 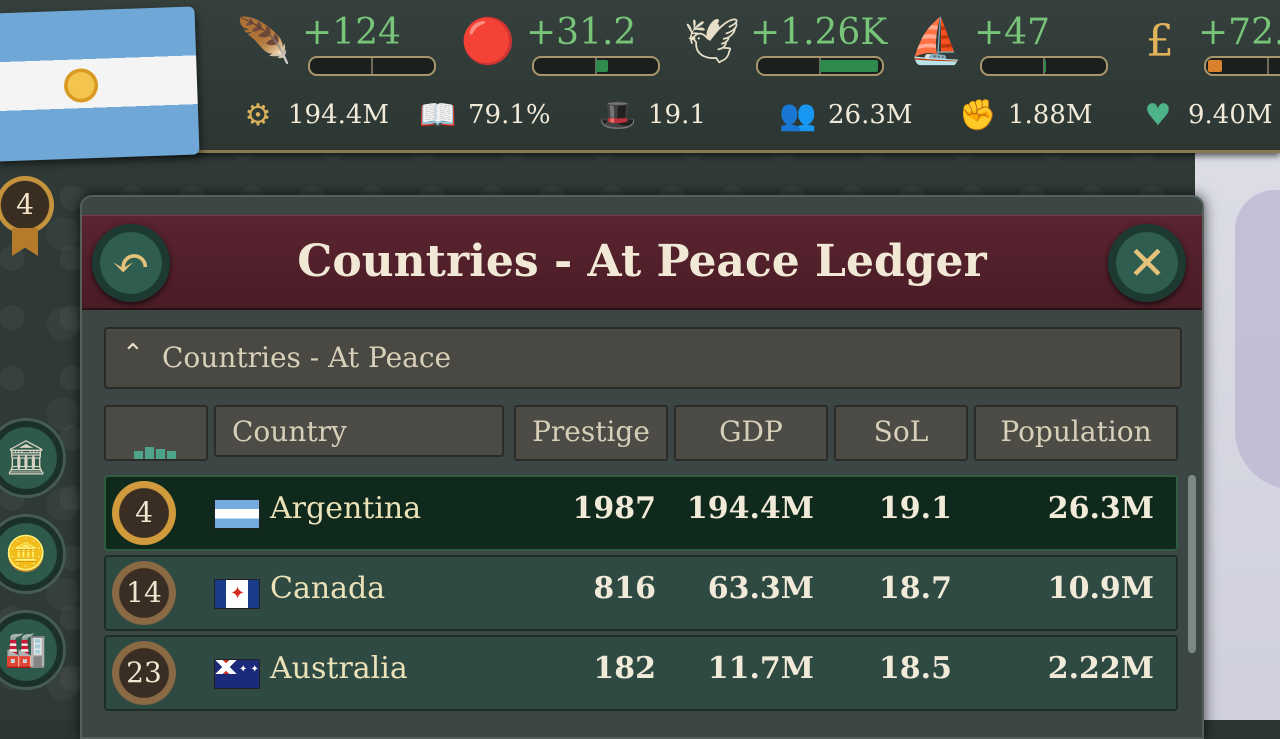 I want to click on wax-seal-icon: 🔴, so click(x=488, y=41).